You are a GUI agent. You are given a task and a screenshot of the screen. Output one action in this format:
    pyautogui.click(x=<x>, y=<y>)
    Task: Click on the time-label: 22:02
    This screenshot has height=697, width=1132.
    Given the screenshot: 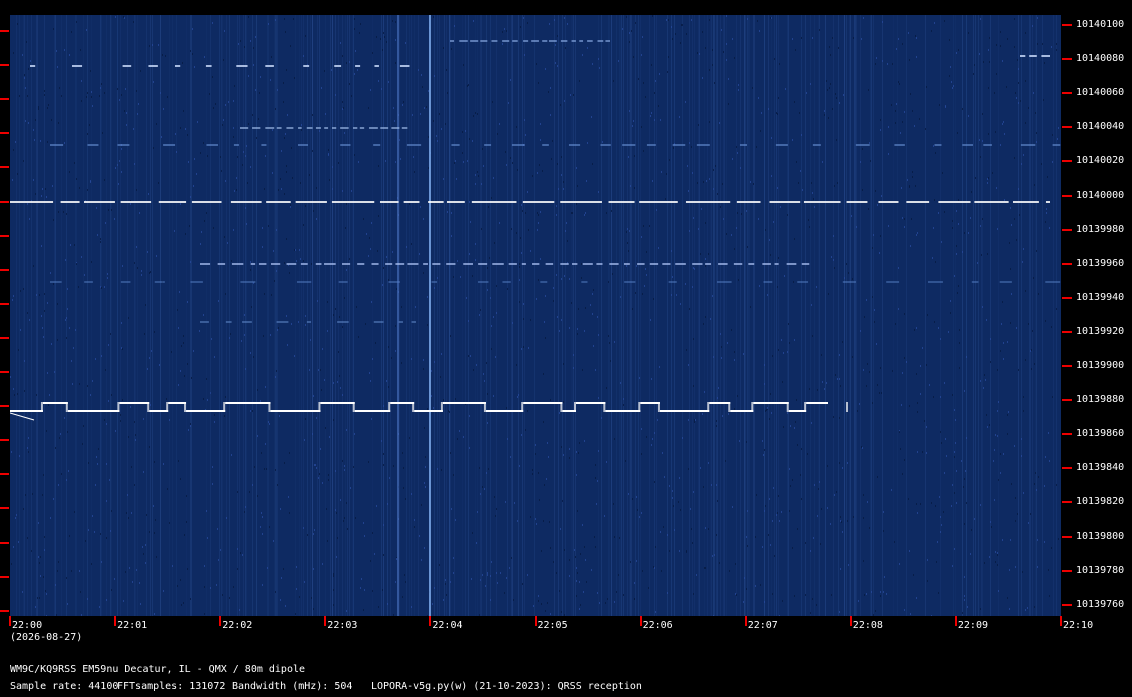 What is the action you would take?
    pyautogui.click(x=237, y=625)
    